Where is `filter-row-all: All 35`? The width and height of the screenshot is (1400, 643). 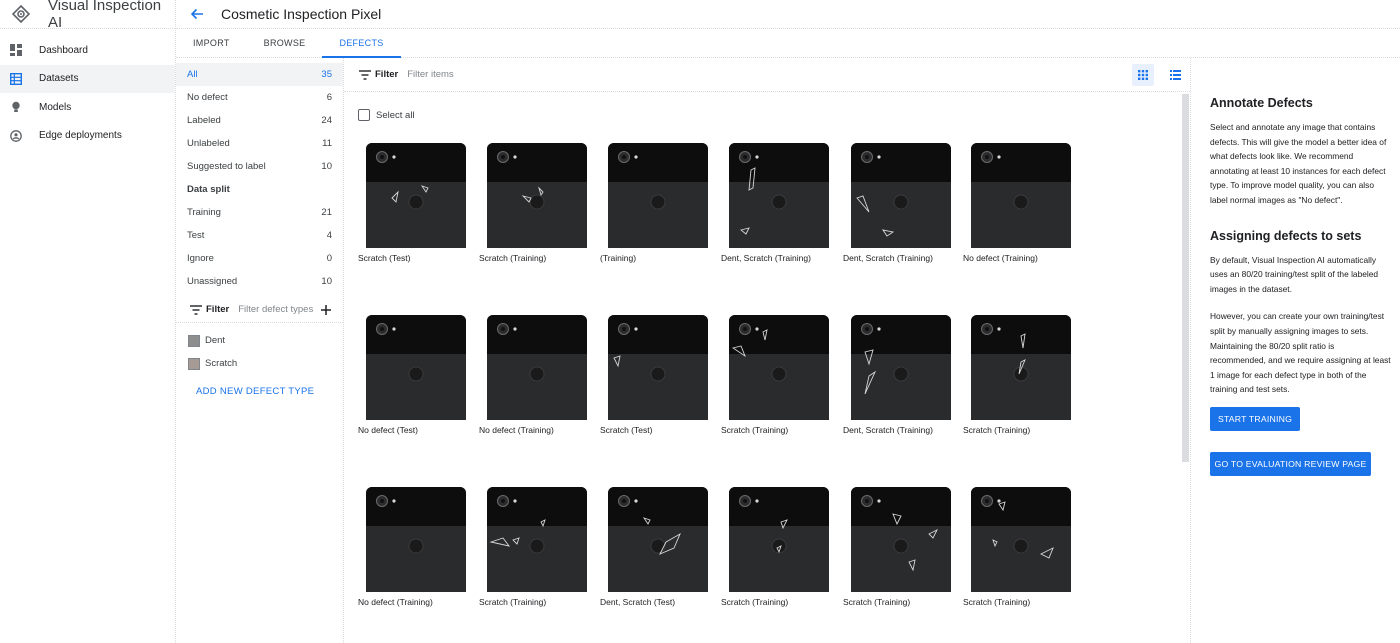
filter-row-all: All 35 is located at coordinates (259, 74).